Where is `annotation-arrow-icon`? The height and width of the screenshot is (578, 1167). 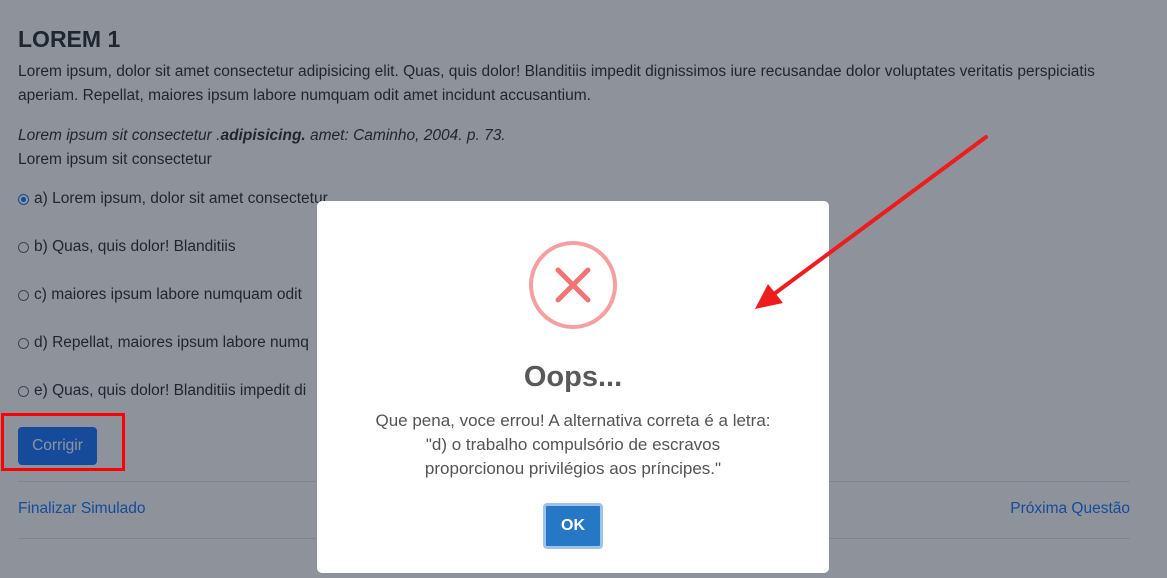 annotation-arrow-icon is located at coordinates (871, 222).